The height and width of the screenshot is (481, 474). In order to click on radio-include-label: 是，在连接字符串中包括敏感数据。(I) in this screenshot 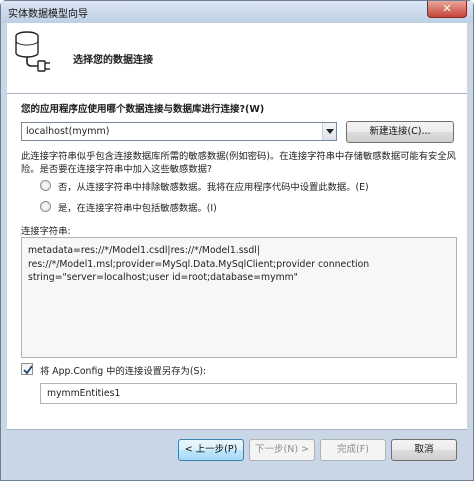, I will do `click(137, 208)`.